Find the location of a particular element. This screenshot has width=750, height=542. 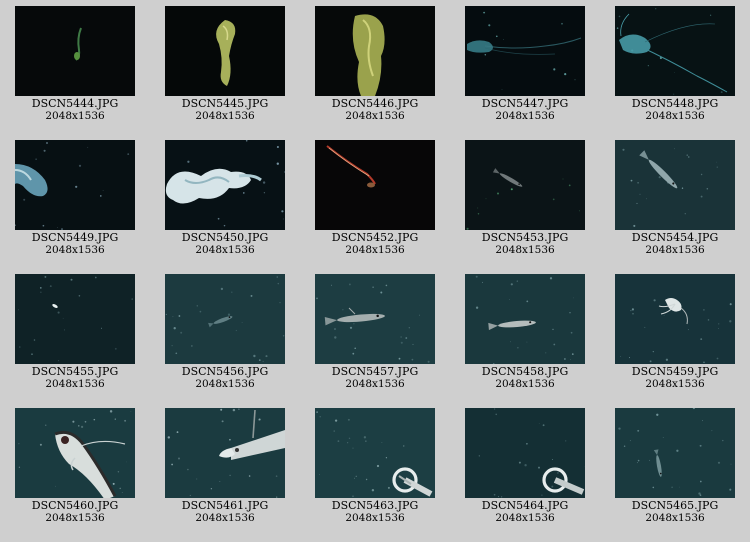

thumbnail-filename: DSCN5457.JPG is located at coordinates (375, 371).